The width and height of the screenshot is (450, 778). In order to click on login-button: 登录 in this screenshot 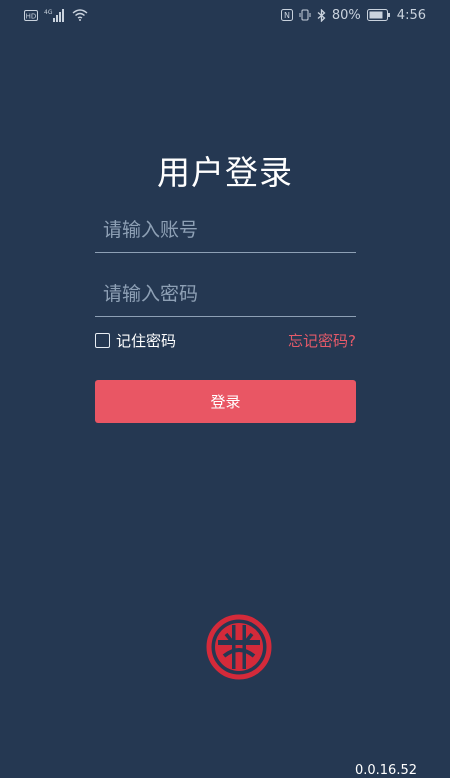, I will do `click(225, 401)`.